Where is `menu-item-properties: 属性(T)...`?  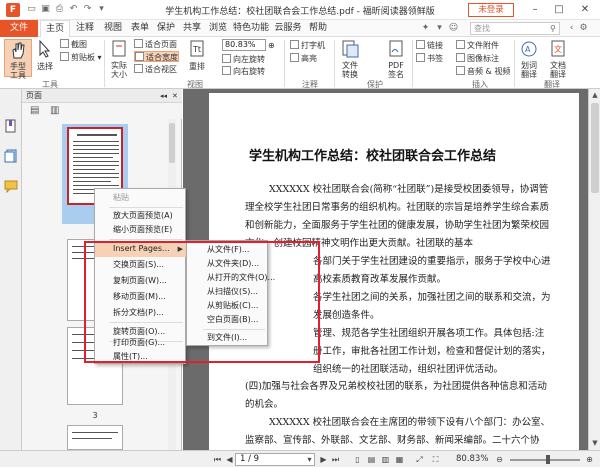 menu-item-properties: 属性(T)... is located at coordinates (141, 357).